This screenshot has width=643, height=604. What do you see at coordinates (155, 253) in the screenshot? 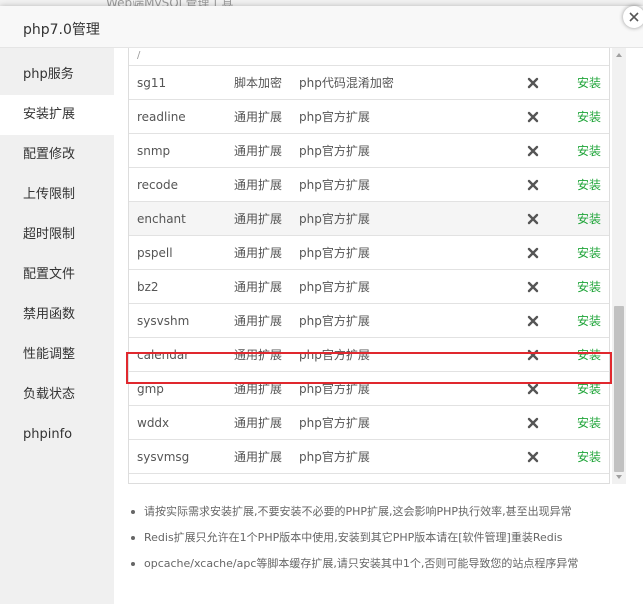
I see `extension-name: pspell` at bounding box center [155, 253].